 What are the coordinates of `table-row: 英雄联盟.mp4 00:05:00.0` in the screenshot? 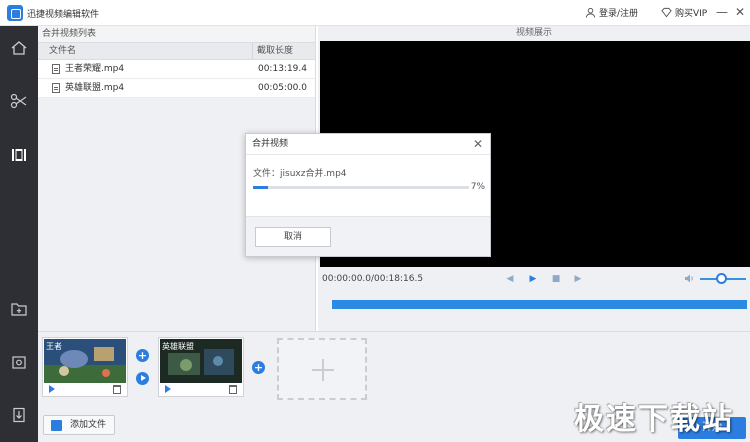 It's located at (176, 88).